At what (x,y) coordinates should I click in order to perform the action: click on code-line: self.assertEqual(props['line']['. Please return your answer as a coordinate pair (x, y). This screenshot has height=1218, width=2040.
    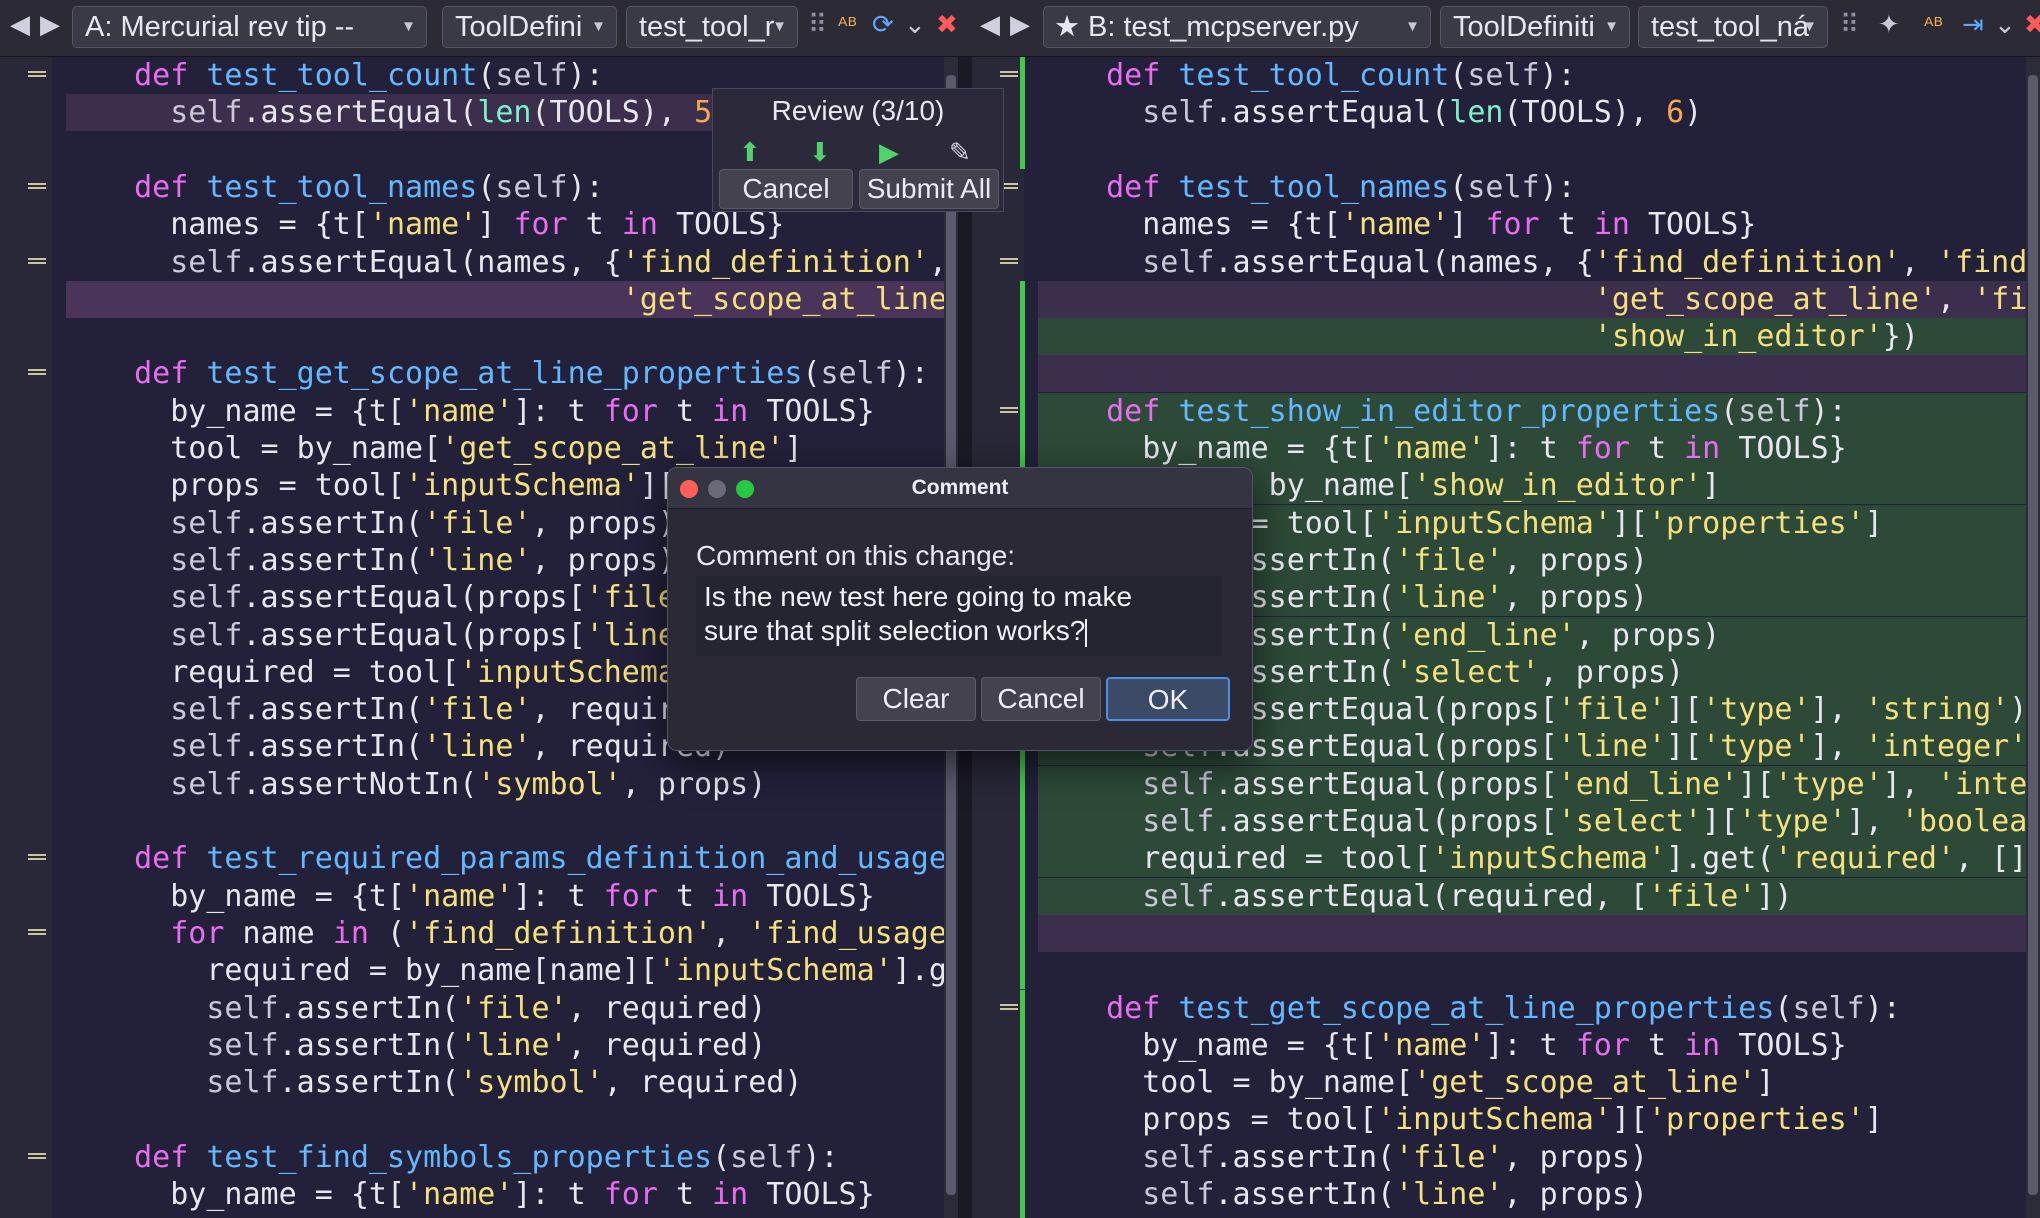
    Looking at the image, I should click on (407, 635).